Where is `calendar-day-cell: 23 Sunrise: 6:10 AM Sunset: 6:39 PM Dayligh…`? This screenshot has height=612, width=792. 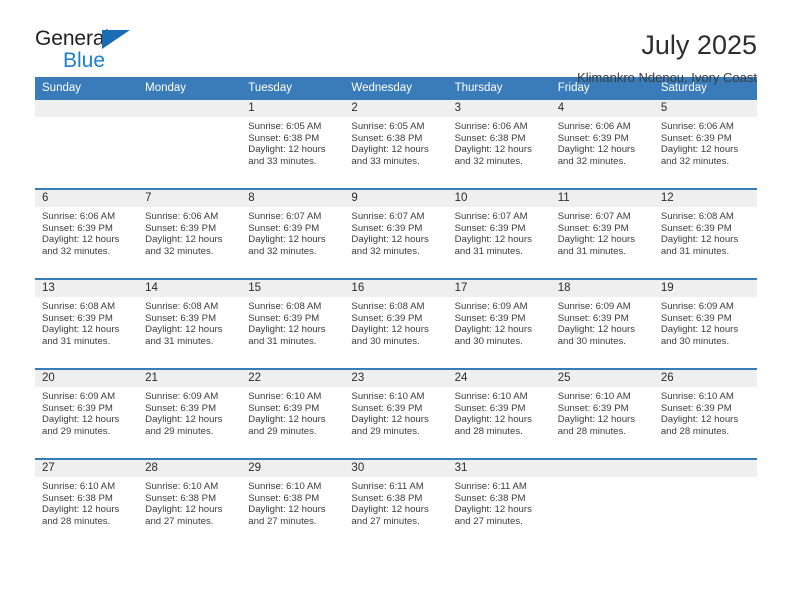
calendar-day-cell: 23 Sunrise: 6:10 AM Sunset: 6:39 PM Dayligh… is located at coordinates (396, 413).